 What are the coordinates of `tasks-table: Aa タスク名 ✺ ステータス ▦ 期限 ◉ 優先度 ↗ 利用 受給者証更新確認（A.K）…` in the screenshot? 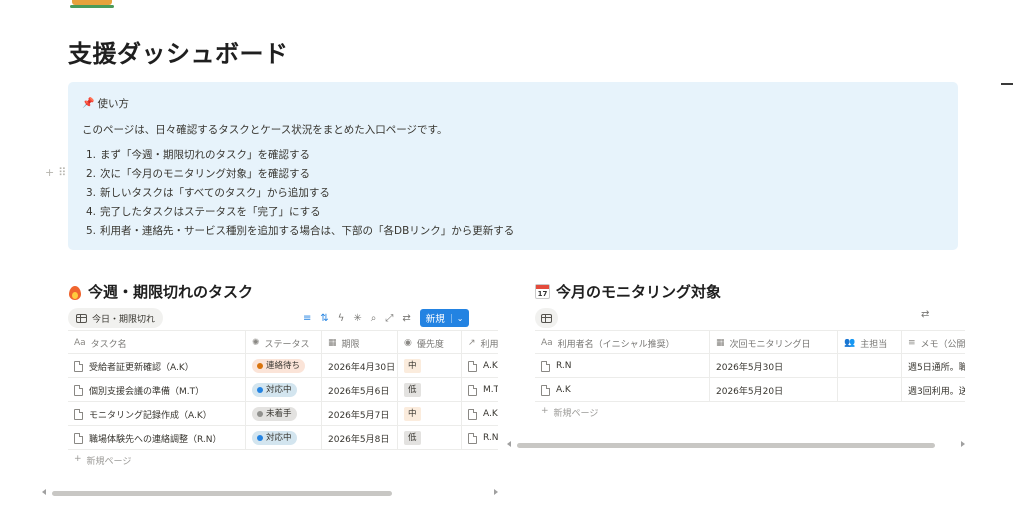 It's located at (283, 390).